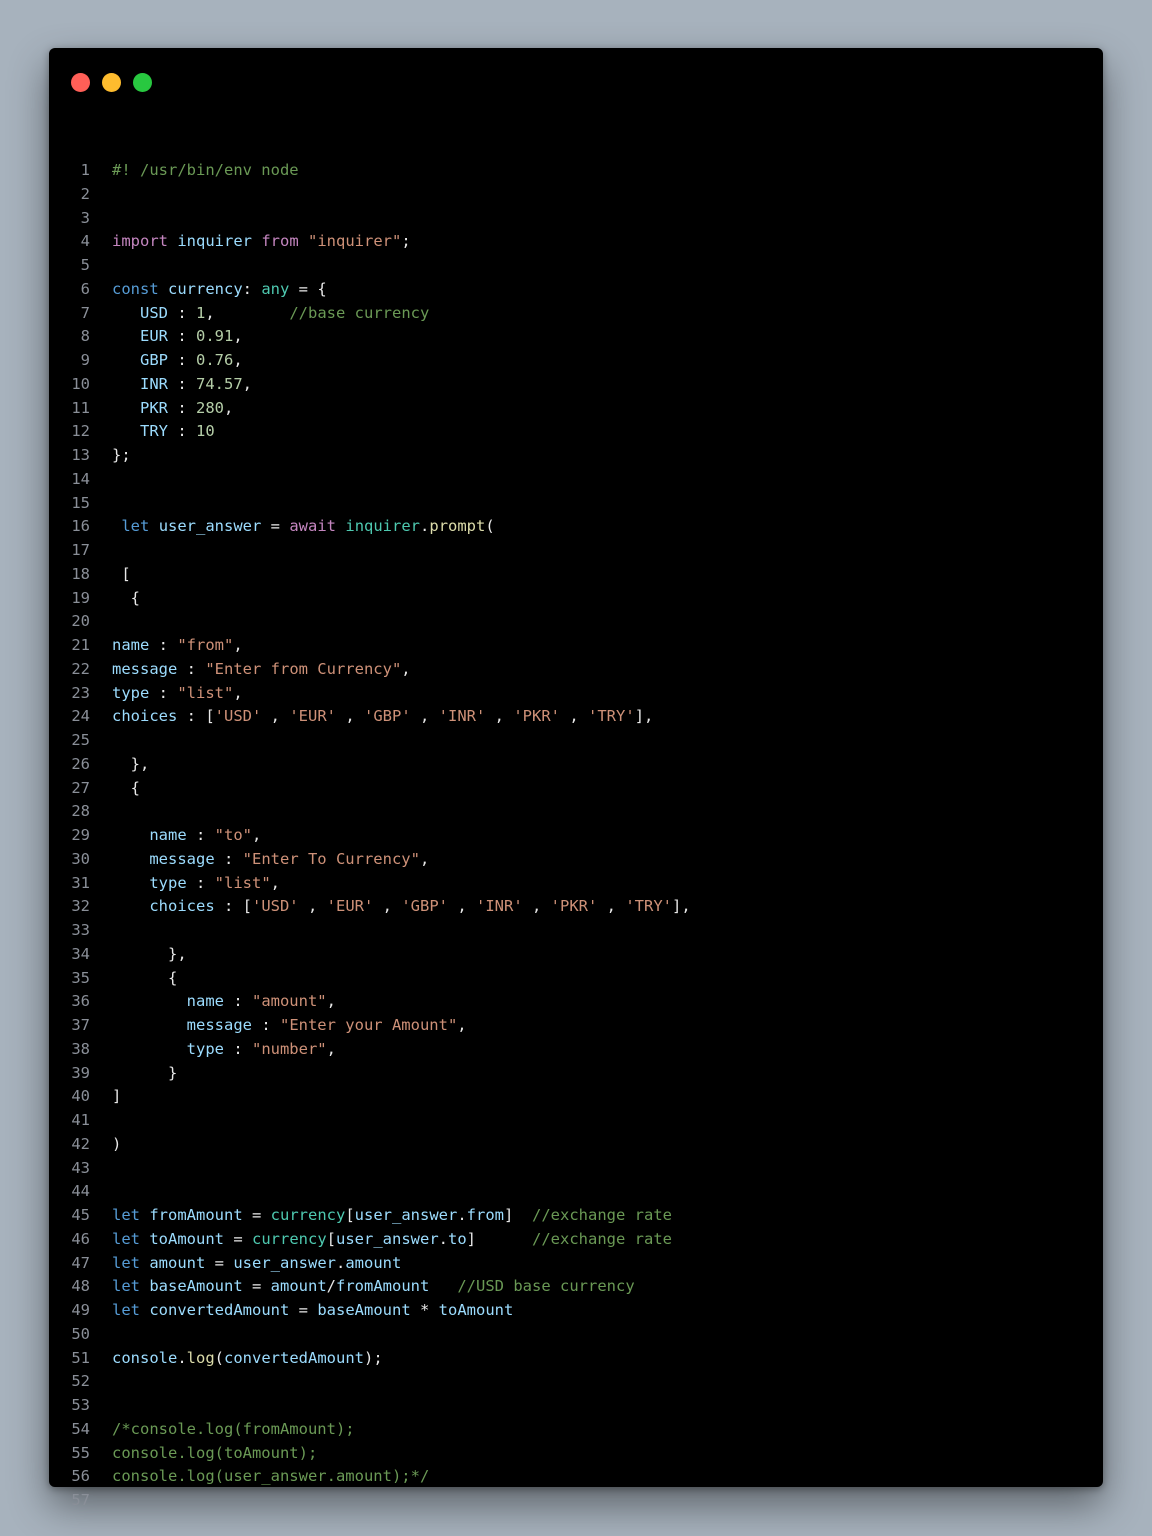 The width and height of the screenshot is (1152, 1536). Describe the element at coordinates (85, 170) in the screenshot. I see `line-number: 1` at that location.